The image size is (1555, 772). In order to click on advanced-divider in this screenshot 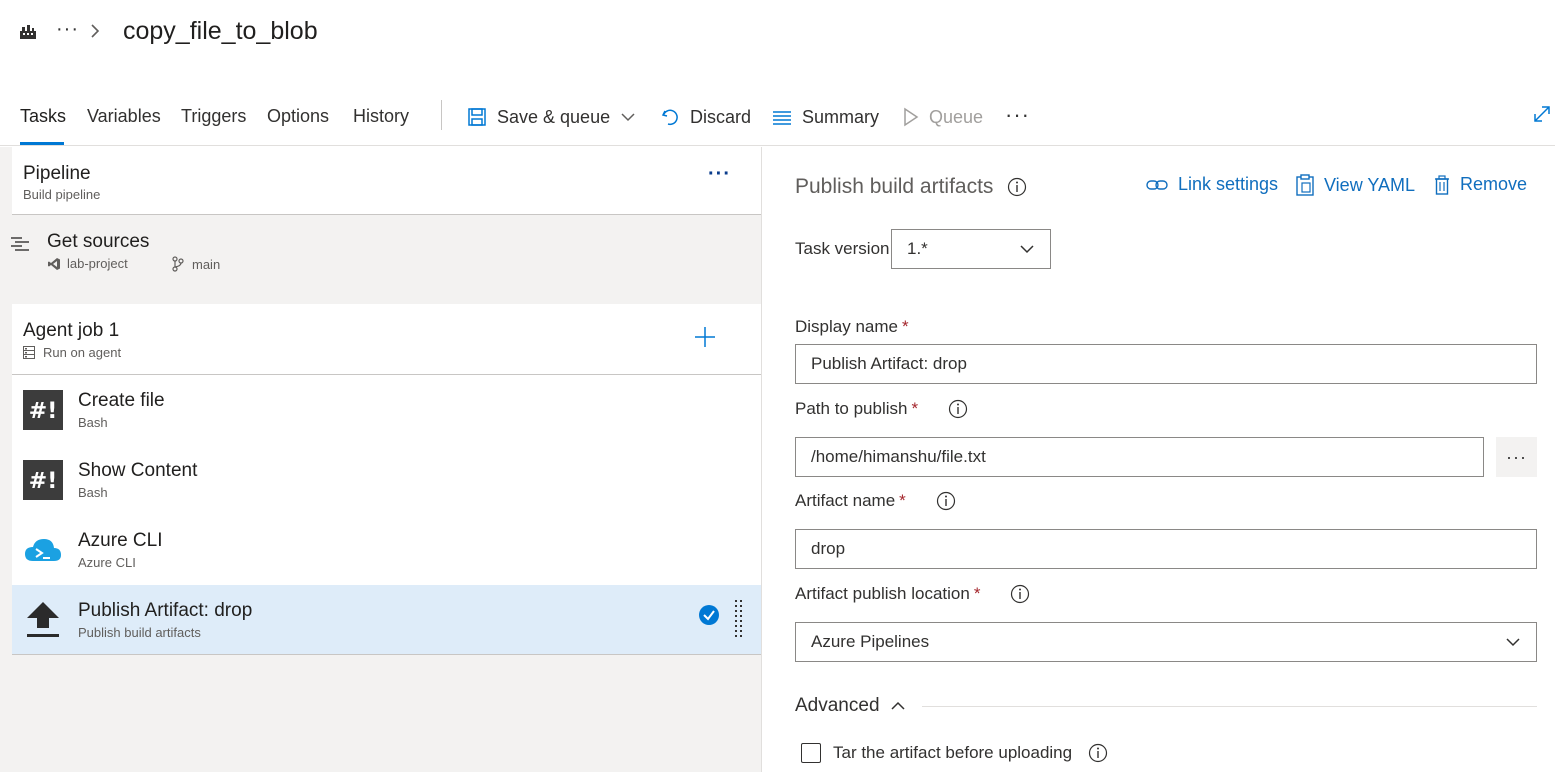, I will do `click(1229, 706)`.